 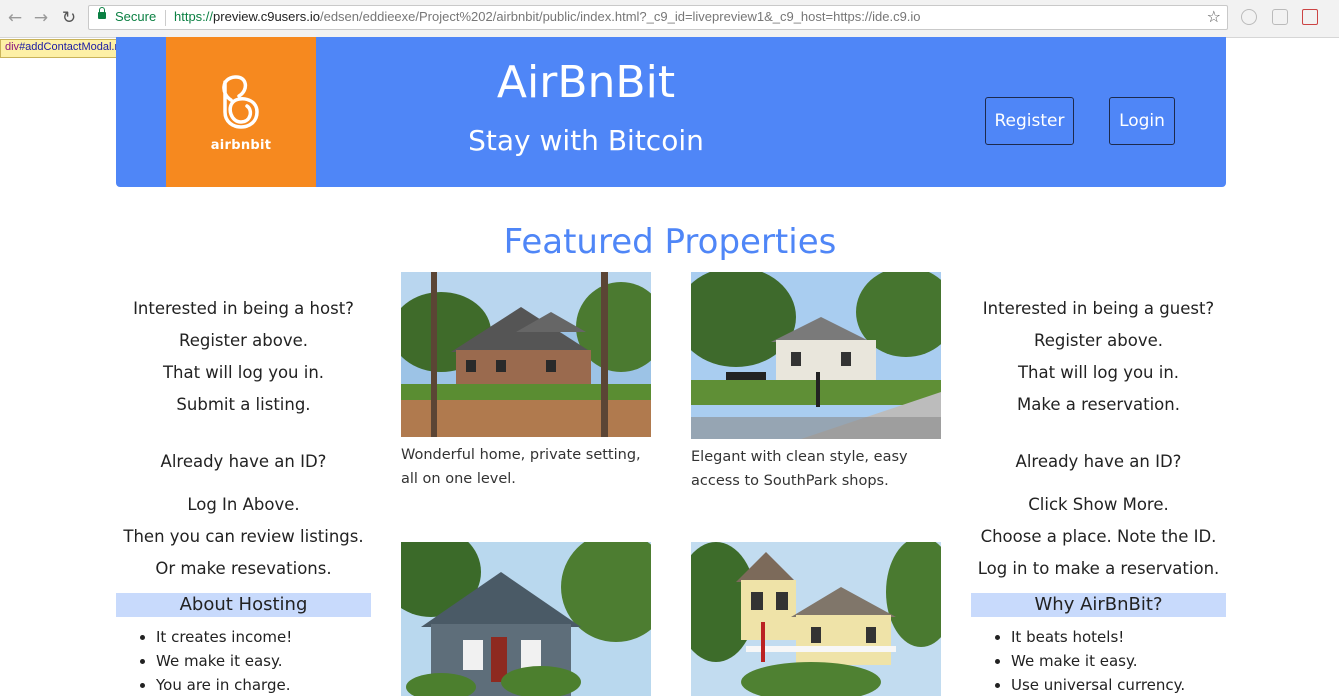 I want to click on guest-id-line: Log in to make a reservation., so click(x=1098, y=568).